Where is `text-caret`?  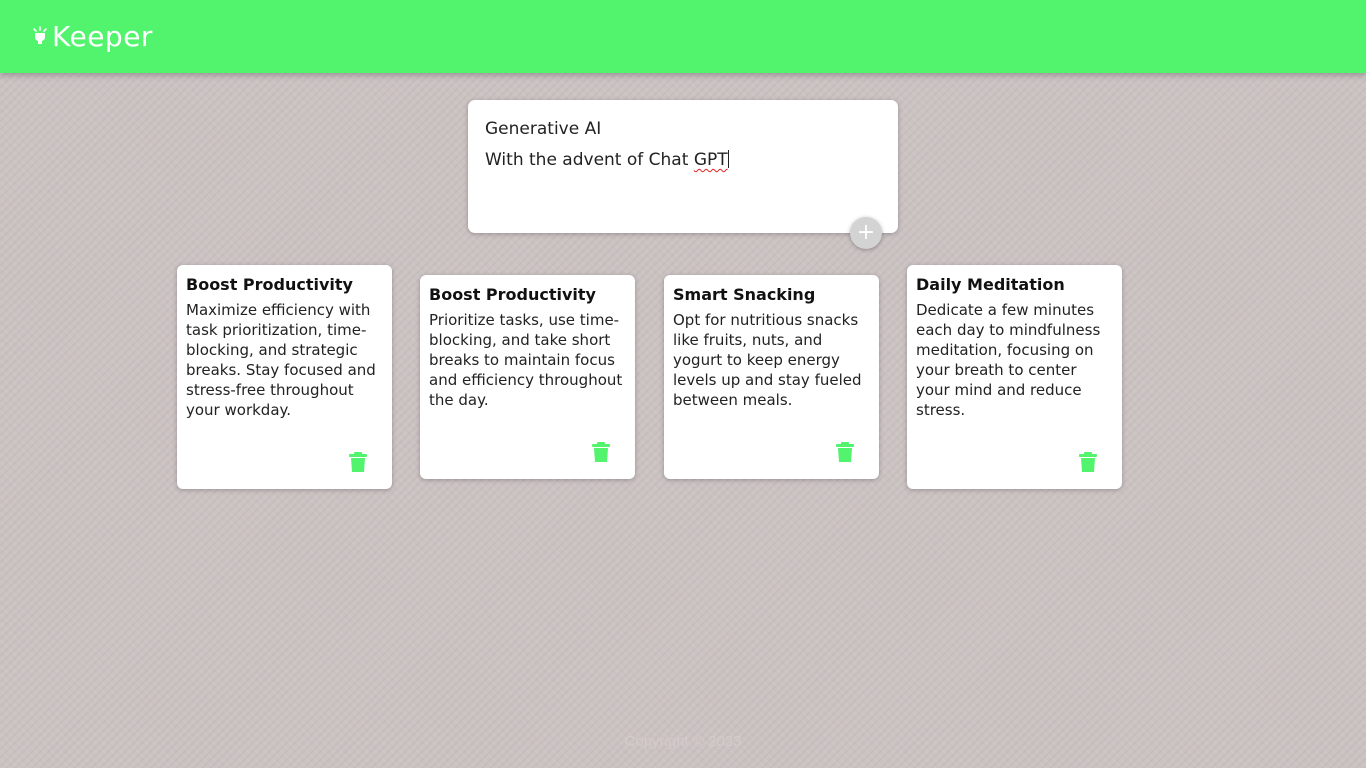
text-caret is located at coordinates (728, 159).